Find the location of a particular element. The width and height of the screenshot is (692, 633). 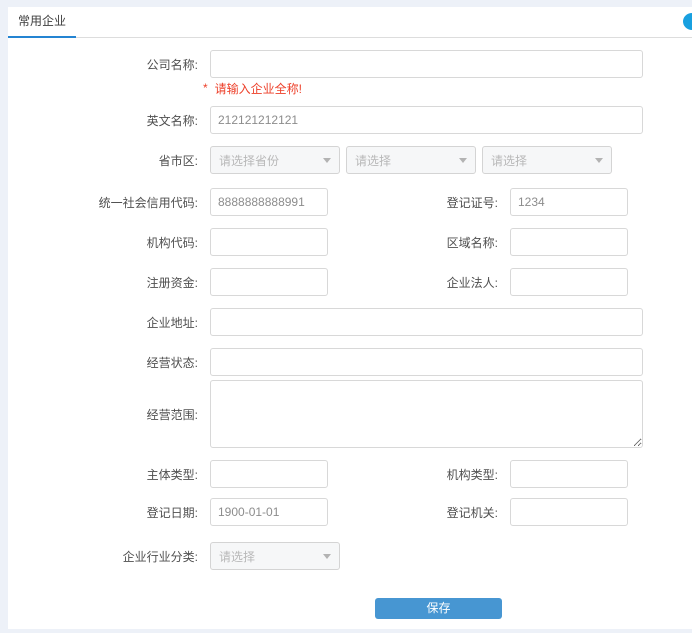

area-name-input is located at coordinates (569, 242).